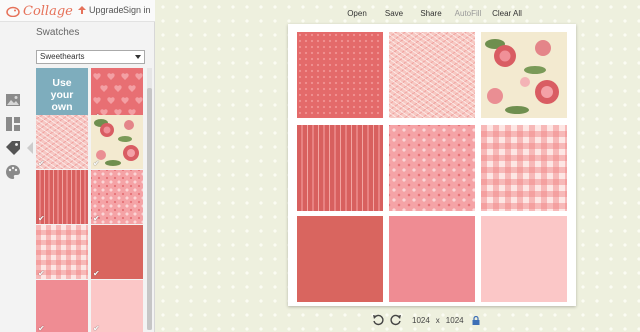  I want to click on bird-logo-icon, so click(13, 11).